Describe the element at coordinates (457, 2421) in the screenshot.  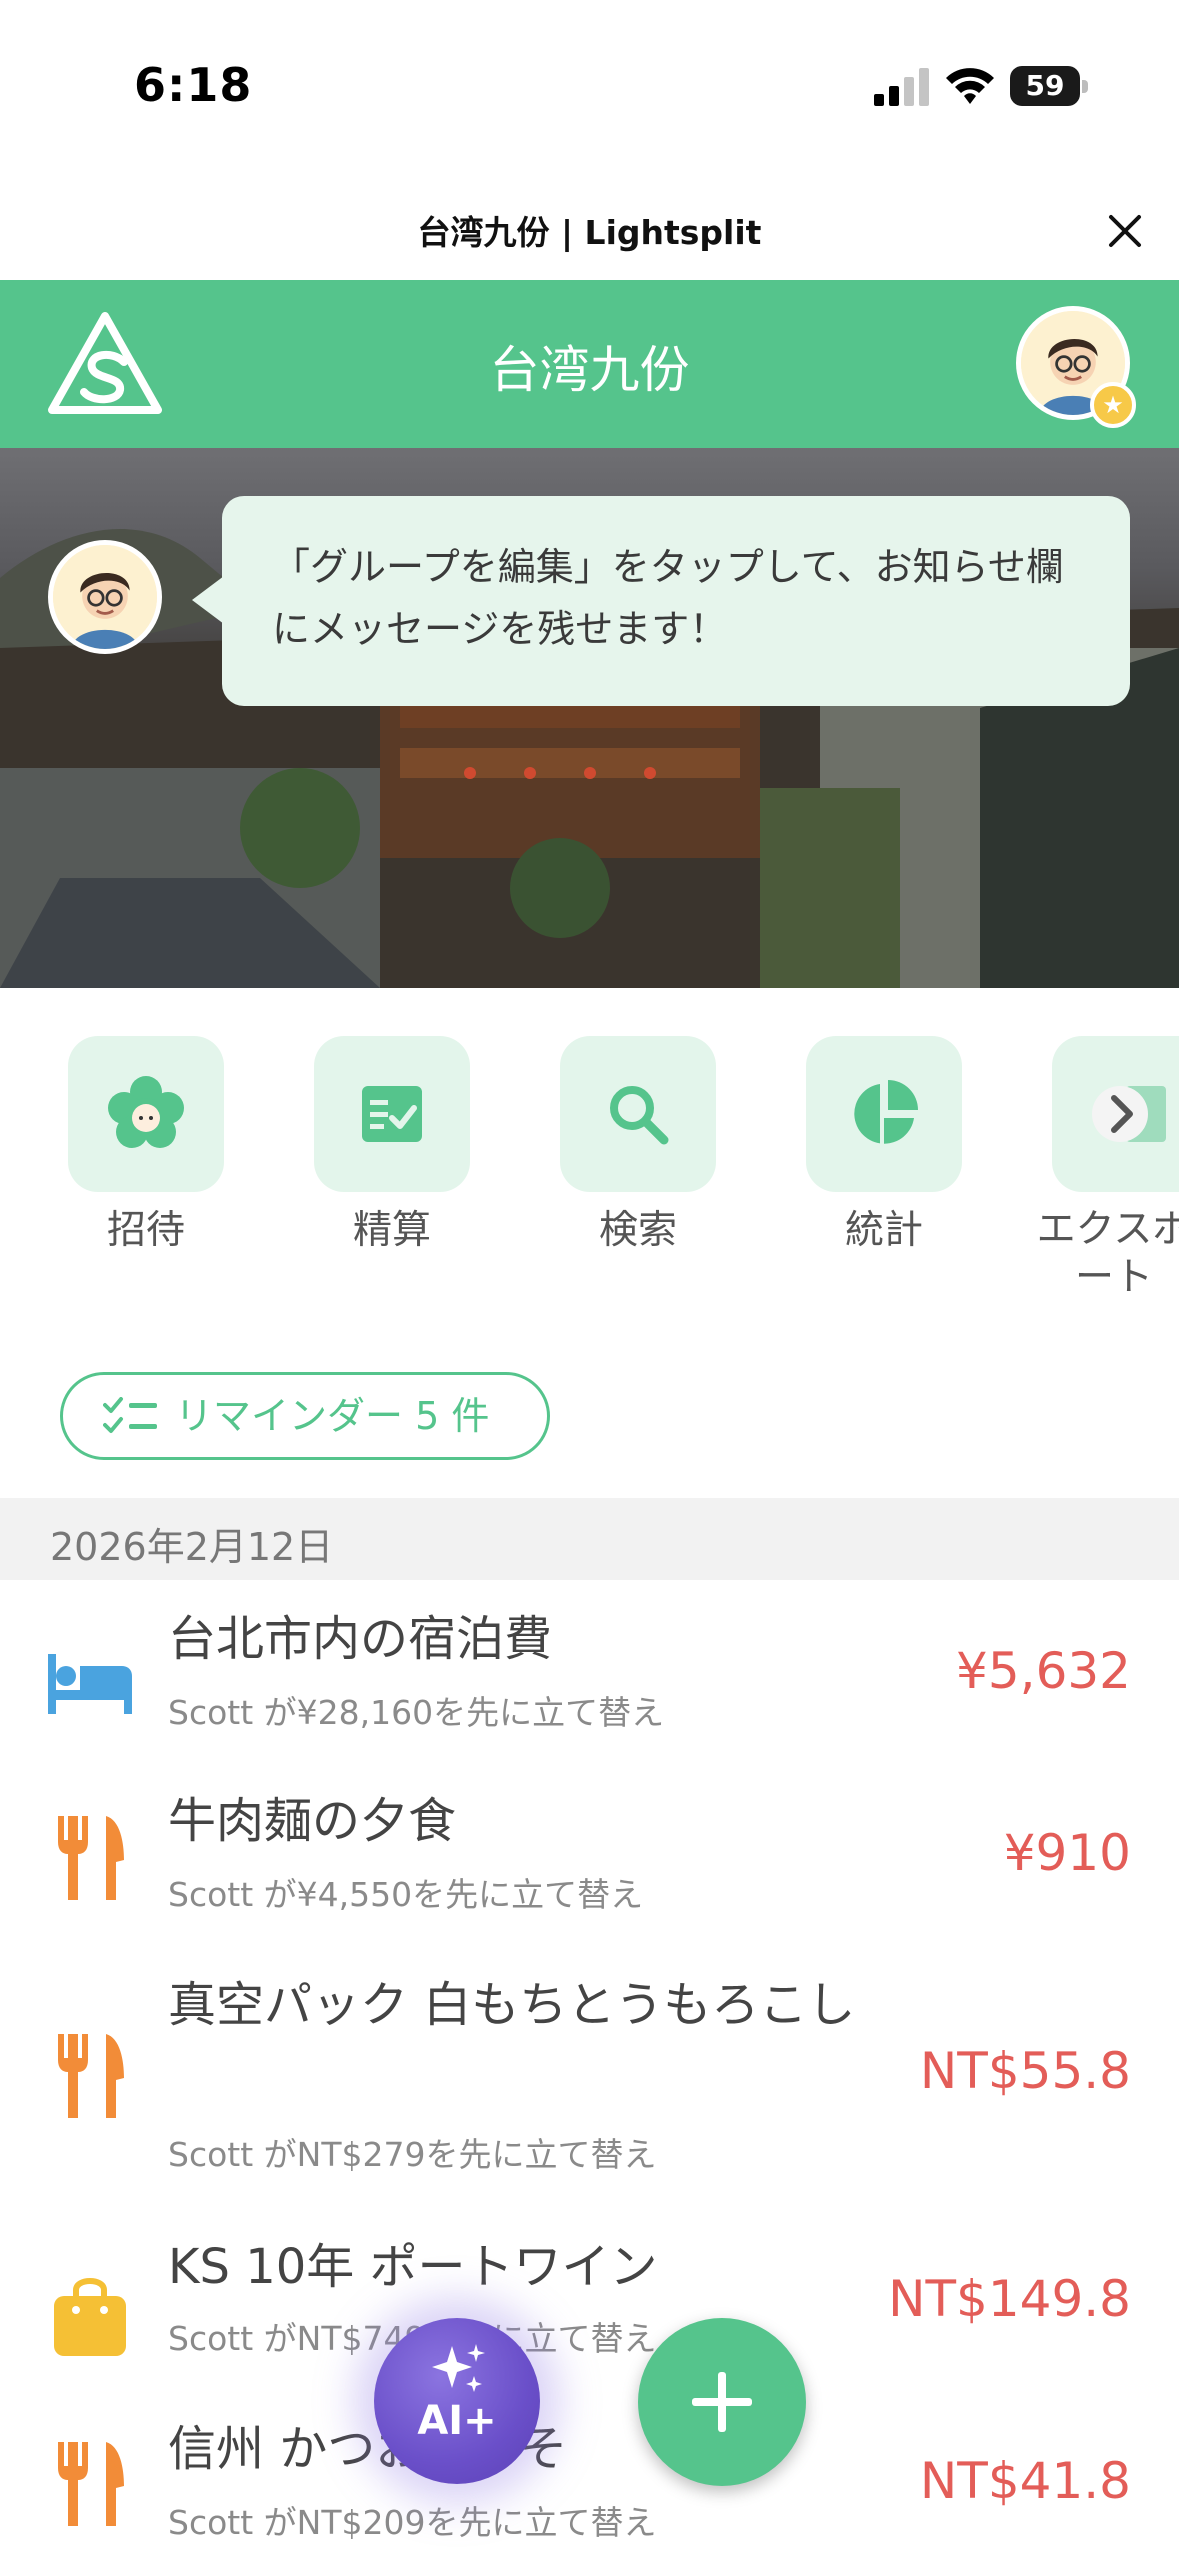
I see `ai-label: AI+` at that location.